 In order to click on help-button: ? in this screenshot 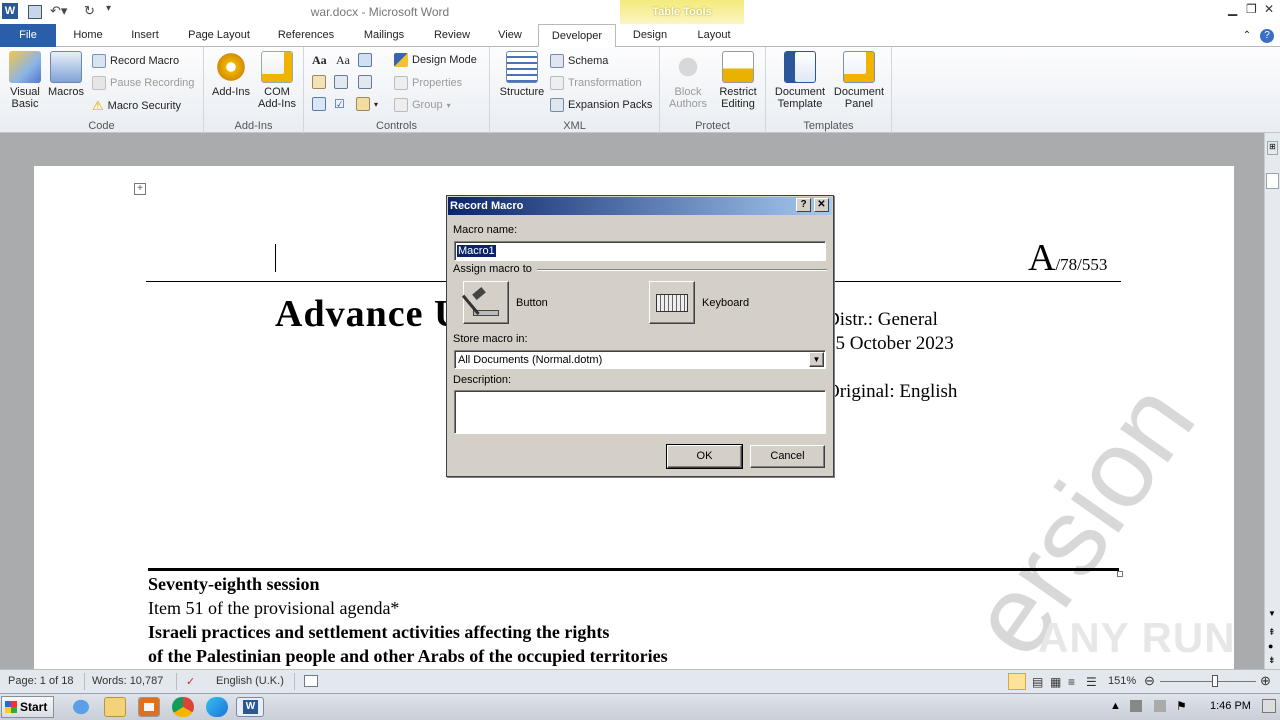, I will do `click(803, 205)`.